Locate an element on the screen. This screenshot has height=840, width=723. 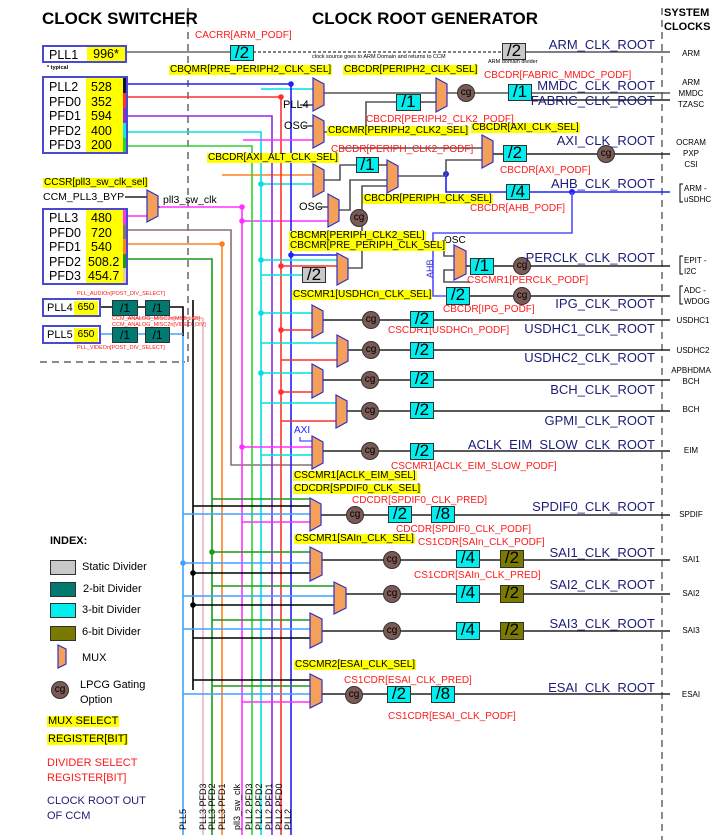
axi-input-label: AXI is located at coordinates (302, 430).